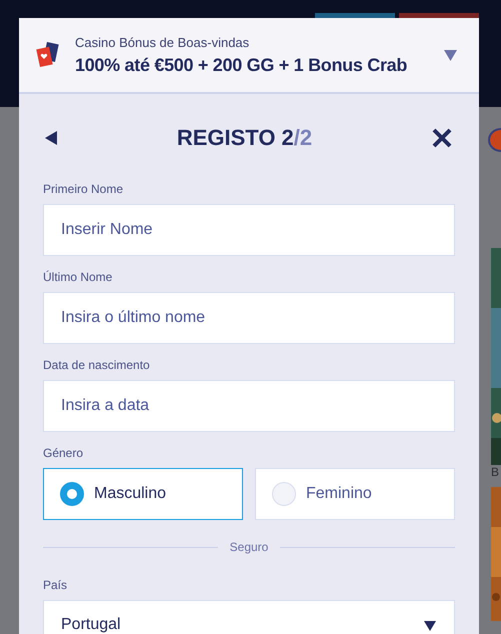 The image size is (501, 634). I want to click on input-field: Insira o último nome, so click(249, 318).